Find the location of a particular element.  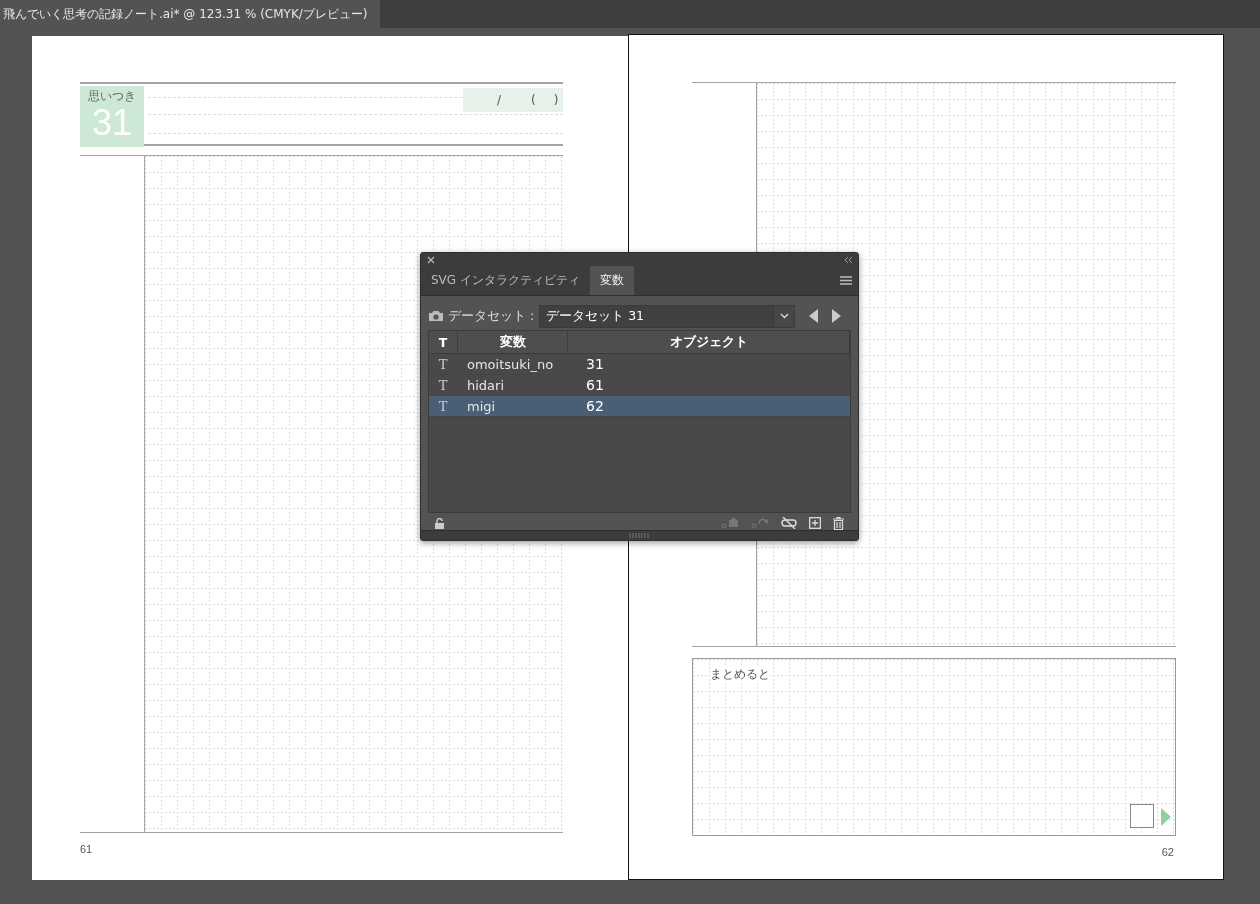

unlink-icon is located at coordinates (789, 523).